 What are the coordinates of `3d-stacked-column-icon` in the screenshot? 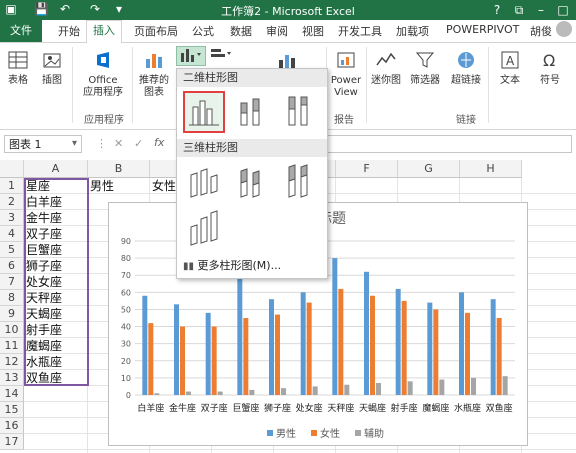 It's located at (250, 183).